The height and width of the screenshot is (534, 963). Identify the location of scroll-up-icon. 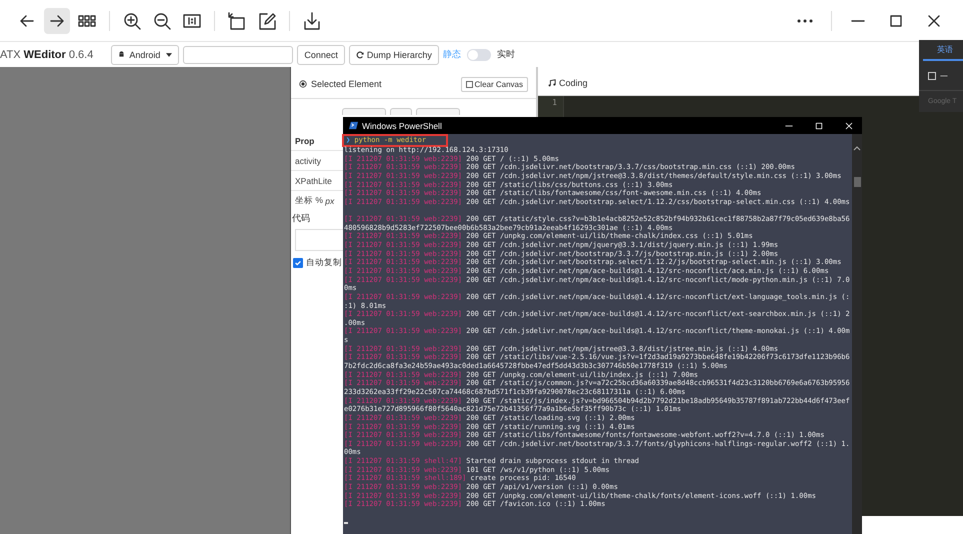
(857, 148).